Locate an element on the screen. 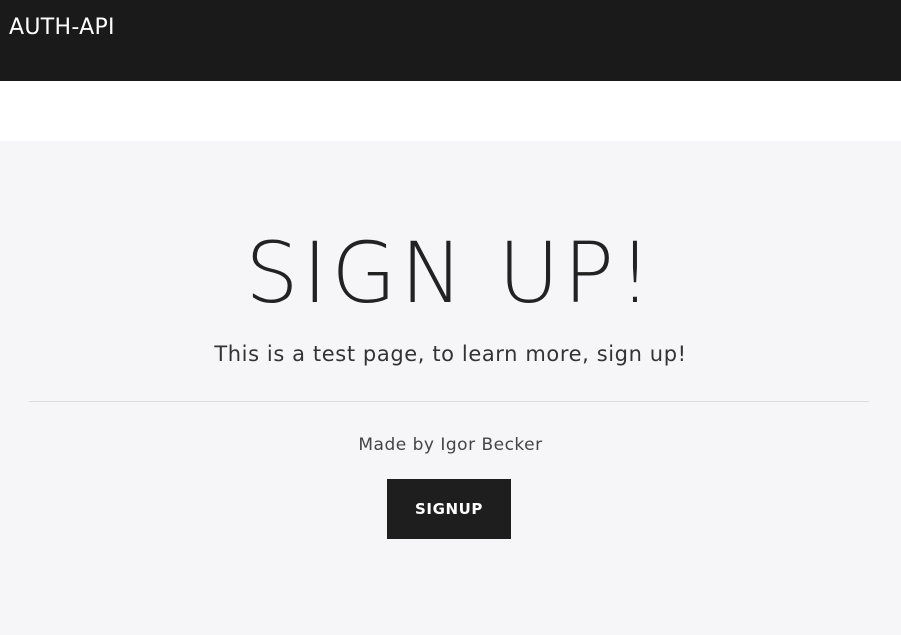 The height and width of the screenshot is (635, 901). signup-button: SIGNUP is located at coordinates (449, 509).